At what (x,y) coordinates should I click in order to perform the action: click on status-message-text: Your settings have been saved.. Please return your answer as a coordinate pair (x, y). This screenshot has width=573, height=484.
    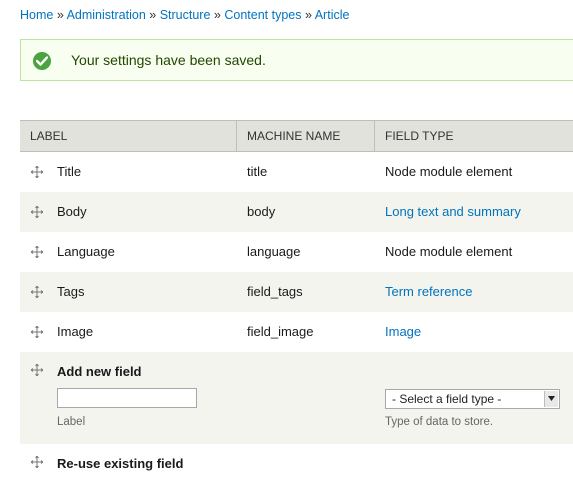
    Looking at the image, I should click on (168, 60).